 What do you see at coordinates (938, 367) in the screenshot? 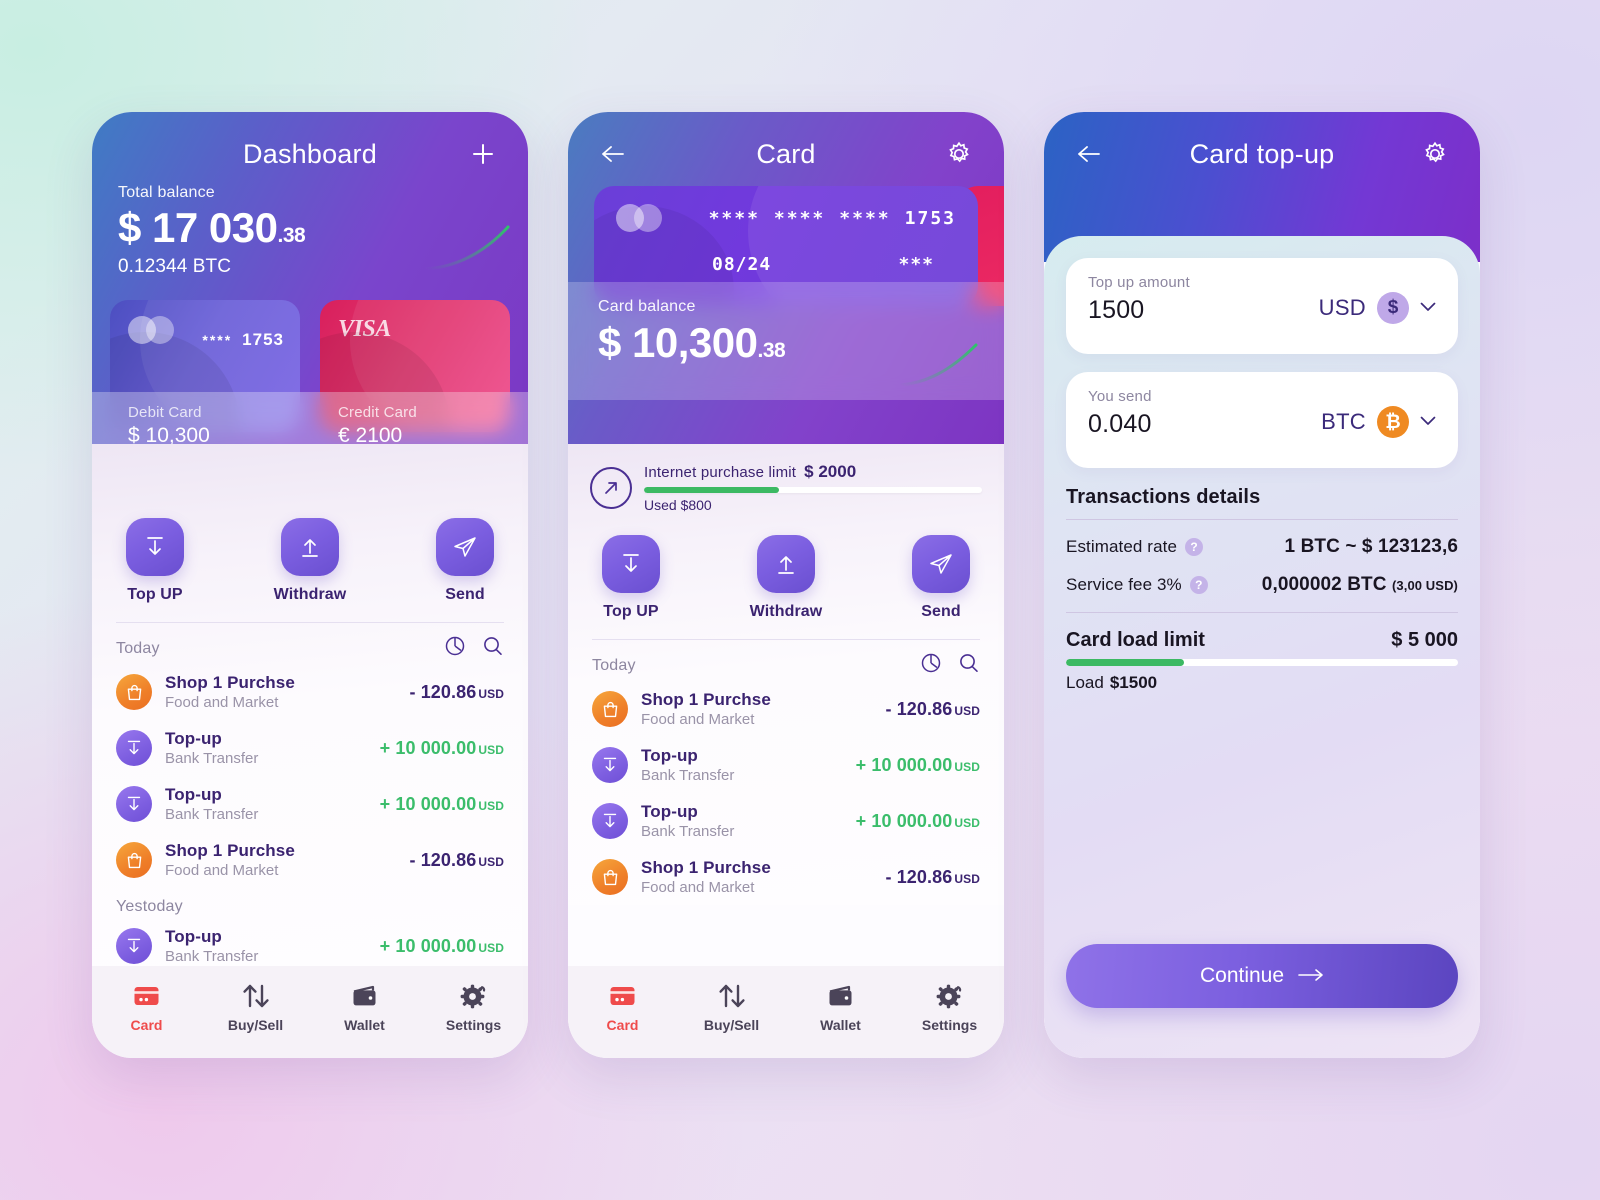
I see `card-balance-sparkline-icon` at bounding box center [938, 367].